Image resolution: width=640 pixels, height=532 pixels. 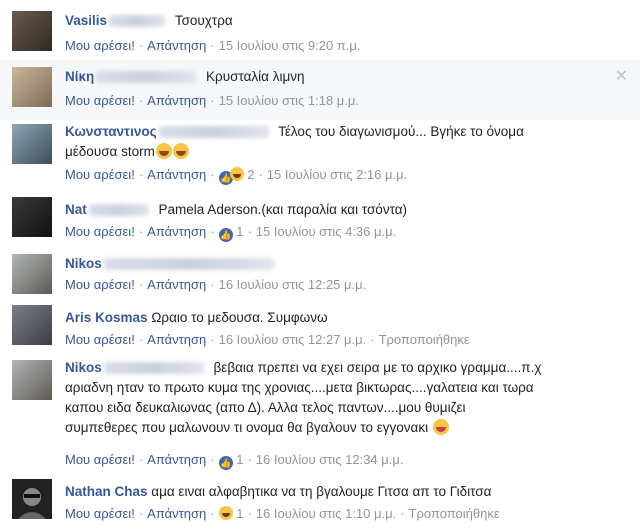 I want to click on comment-text: Κρυσταλία λιμνη, so click(x=255, y=76).